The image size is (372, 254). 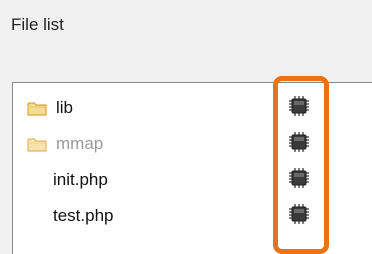 I want to click on list-item-init-php: init.php, so click(x=143, y=180).